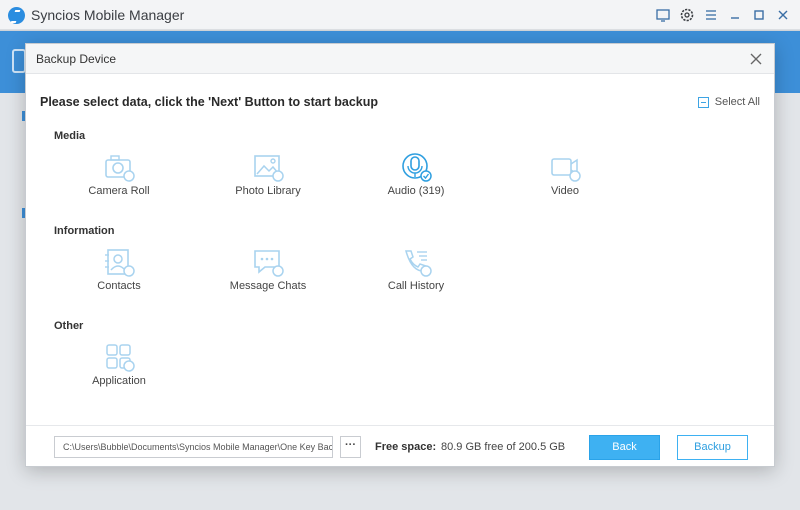 Image resolution: width=800 pixels, height=510 pixels. Describe the element at coordinates (16, 15) in the screenshot. I see `syncios-logo-icon` at that location.